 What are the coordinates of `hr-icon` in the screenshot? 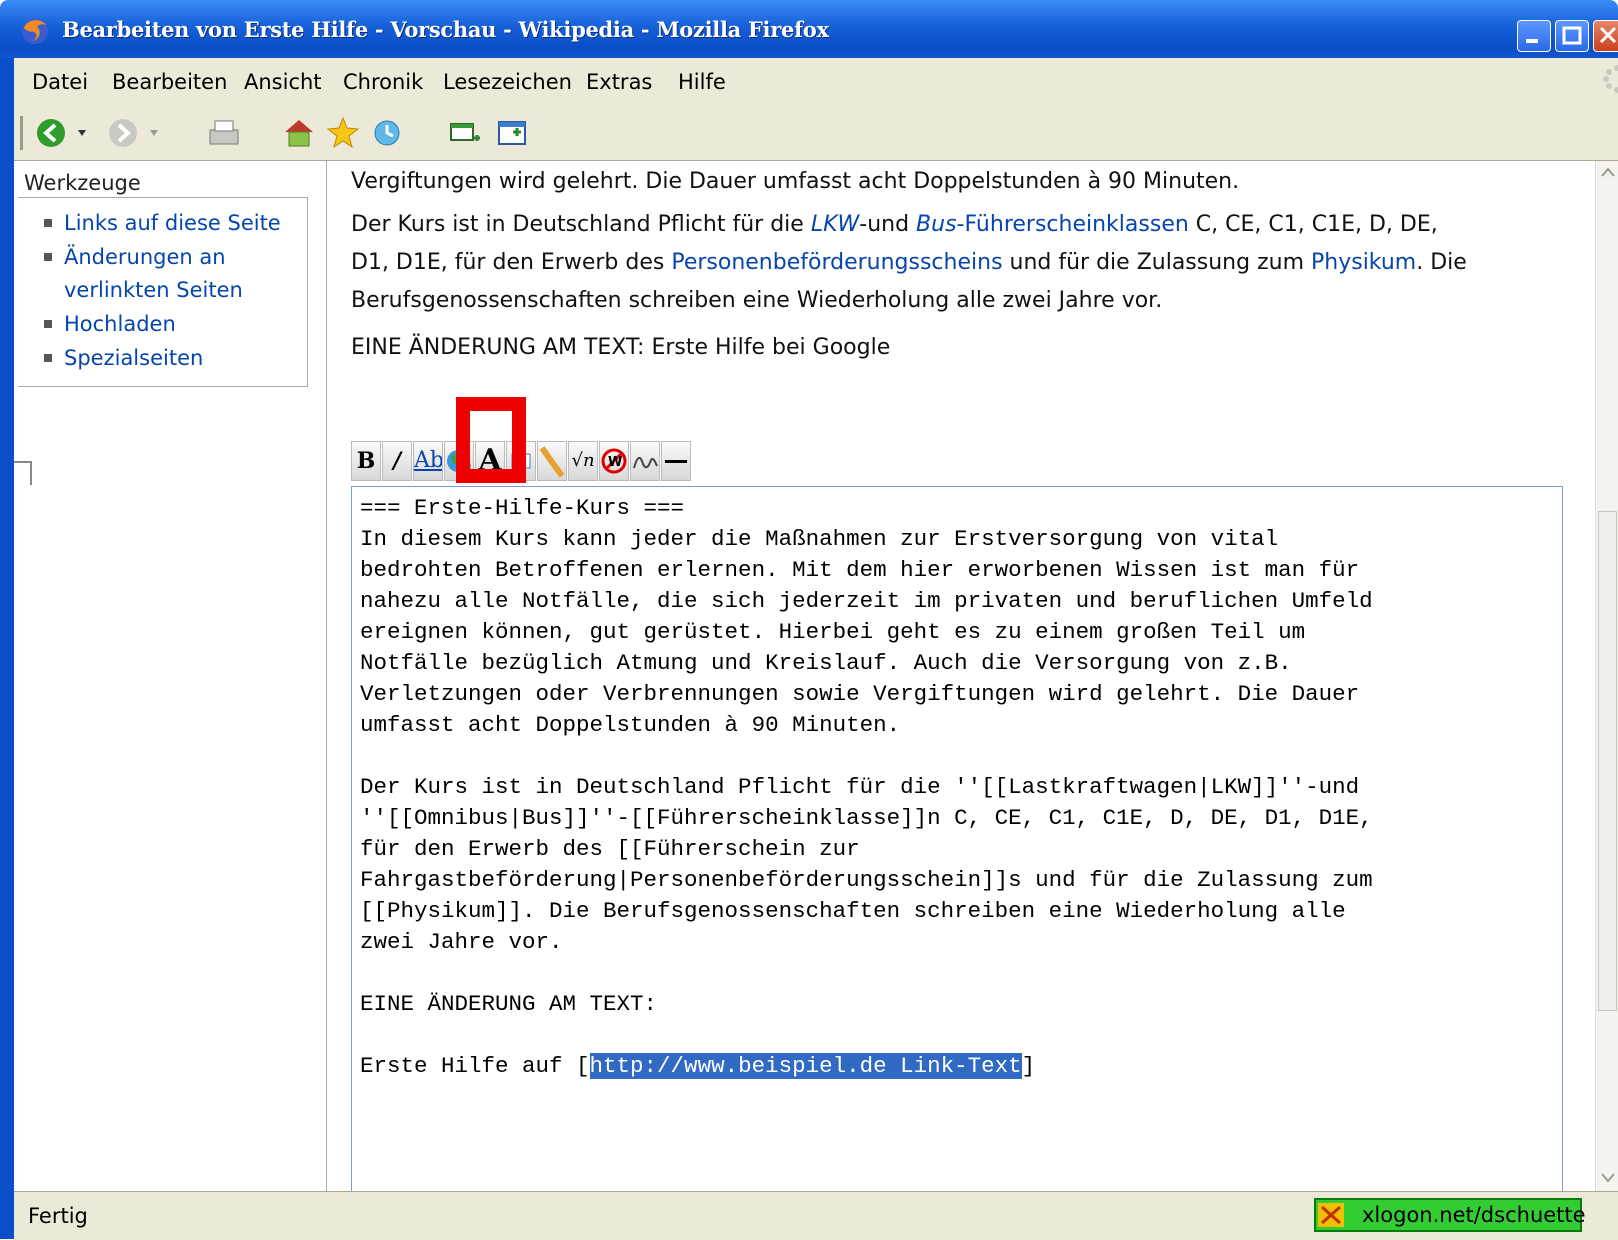 It's located at (676, 461).